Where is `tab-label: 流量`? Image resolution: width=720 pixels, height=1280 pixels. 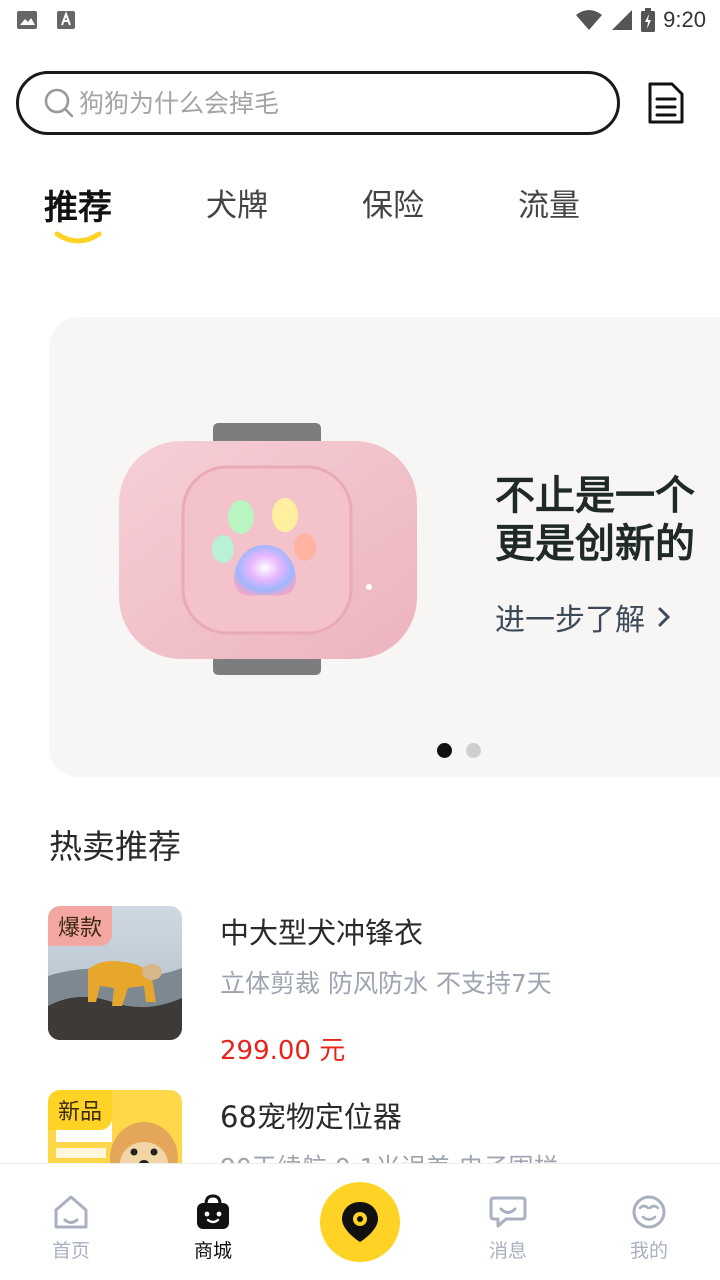
tab-label: 流量 is located at coordinates (549, 206).